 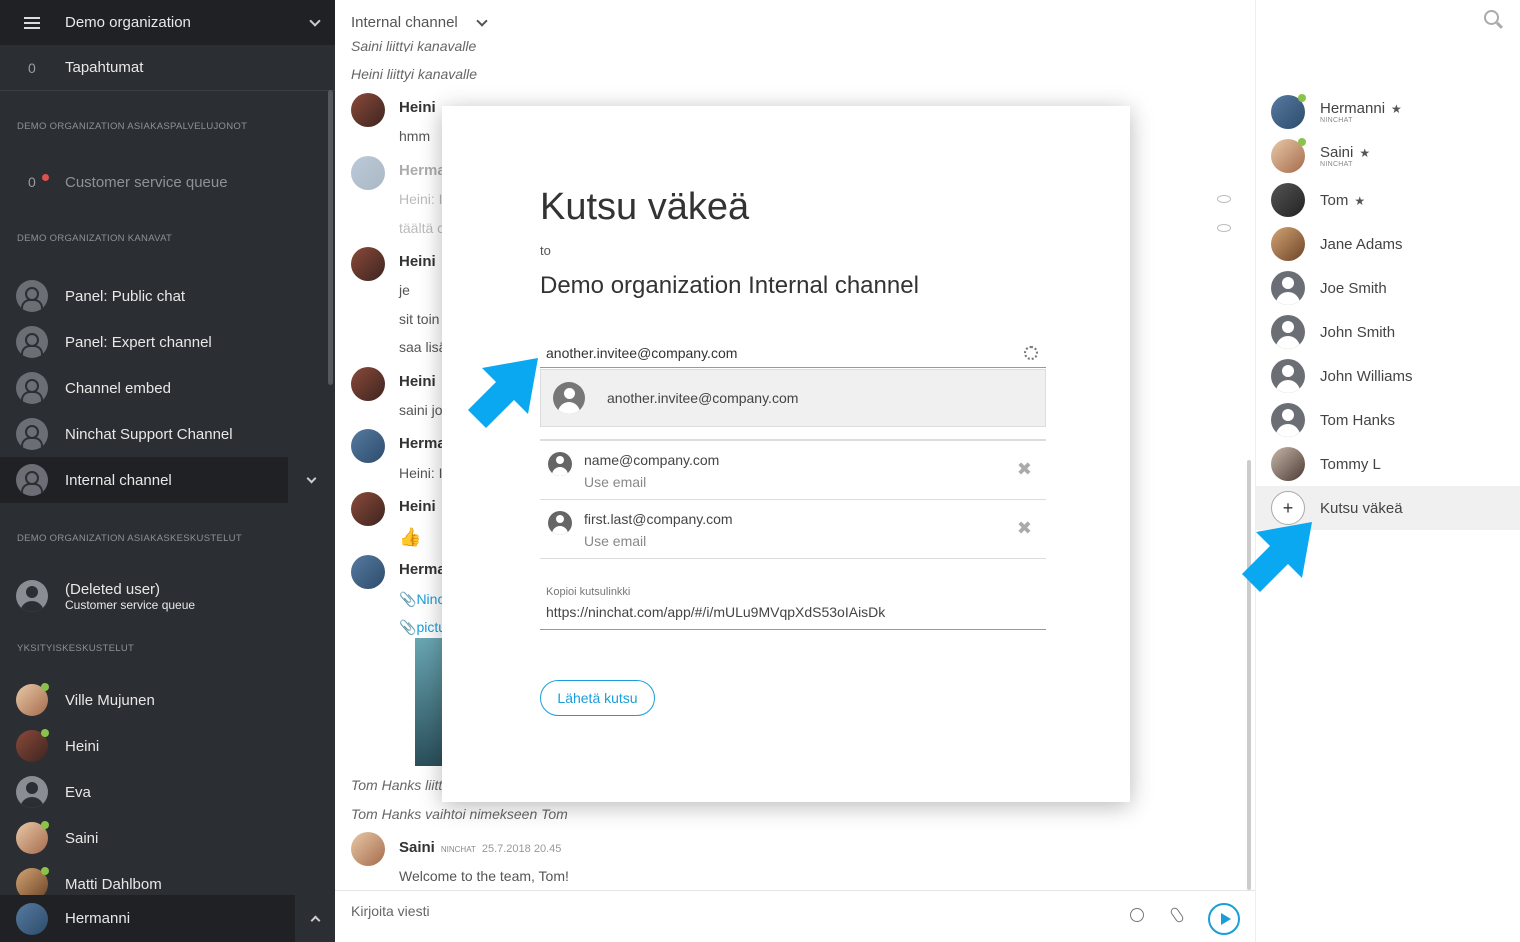 I want to click on member-name: Saini, so click(x=1337, y=152).